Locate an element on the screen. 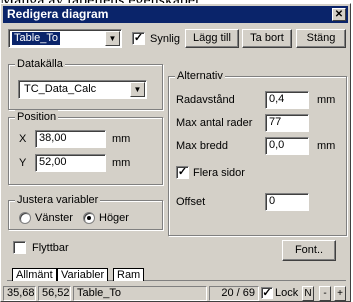 This screenshot has width=353, height=302. max-rows-input: 77 is located at coordinates (287, 123).